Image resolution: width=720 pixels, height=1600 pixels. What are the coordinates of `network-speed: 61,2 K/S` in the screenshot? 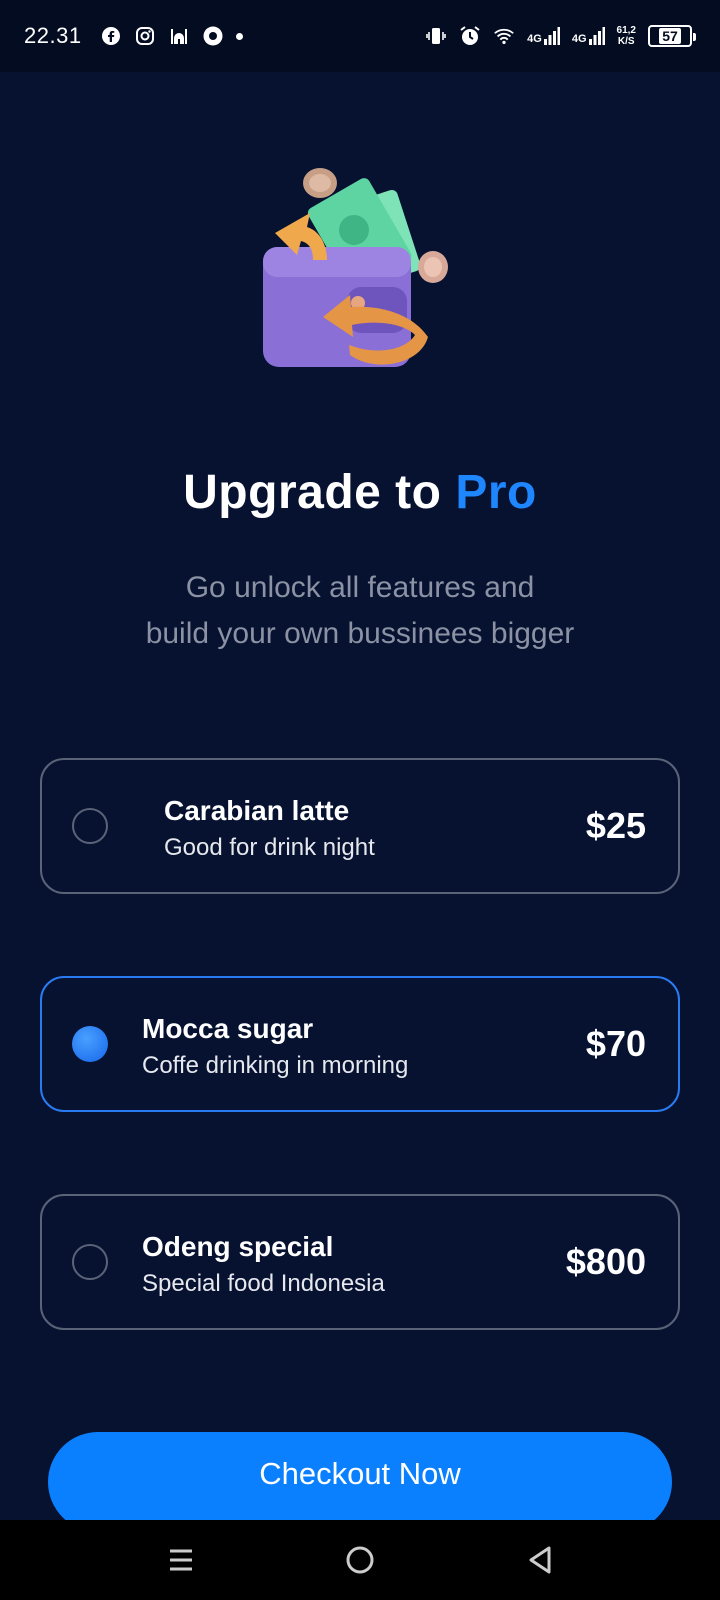 It's located at (626, 36).